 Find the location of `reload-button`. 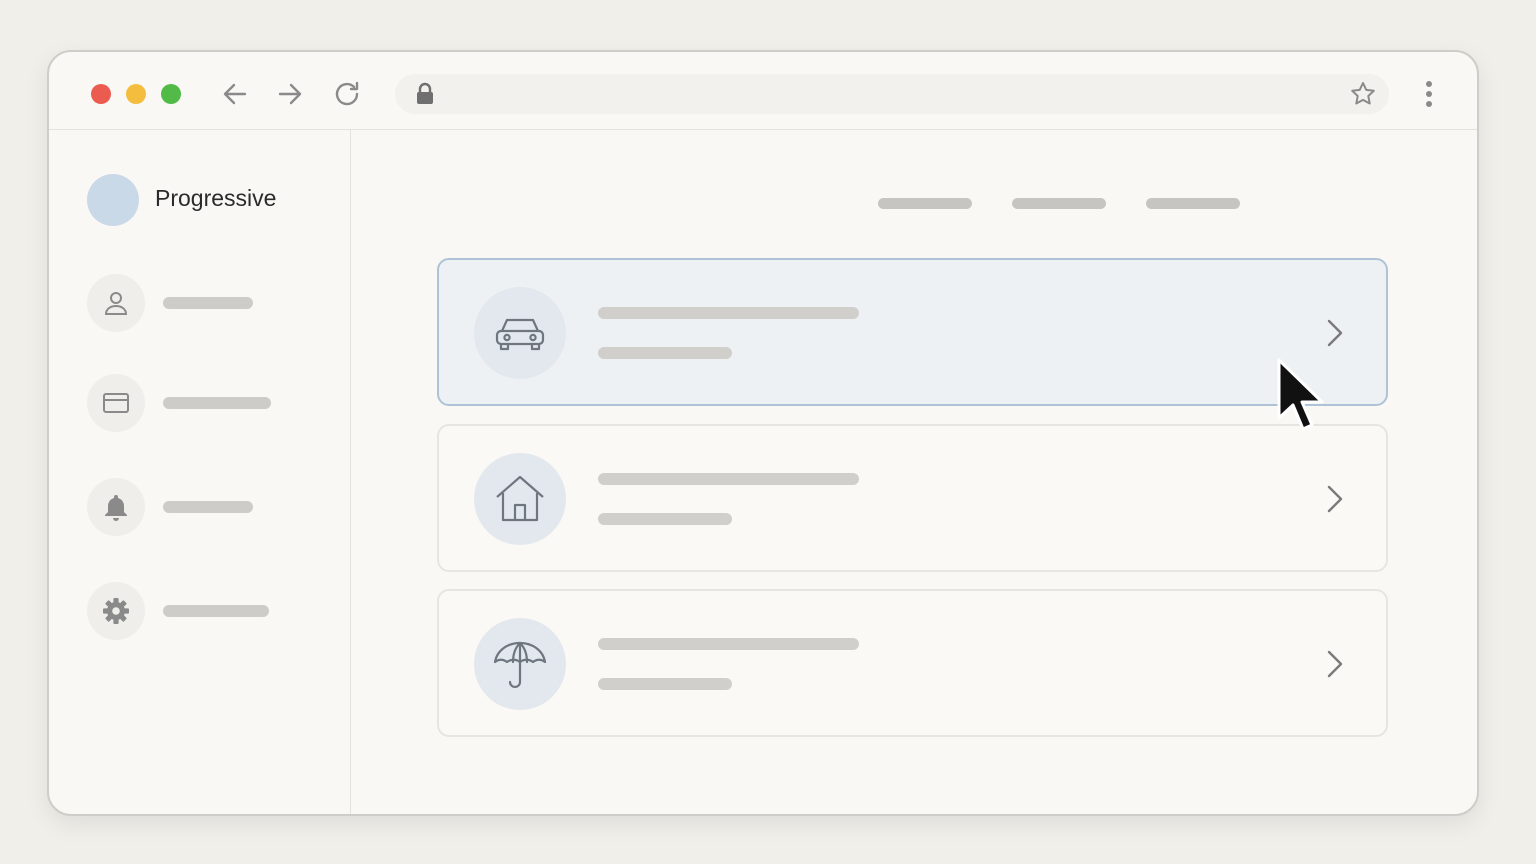

reload-button is located at coordinates (347, 94).